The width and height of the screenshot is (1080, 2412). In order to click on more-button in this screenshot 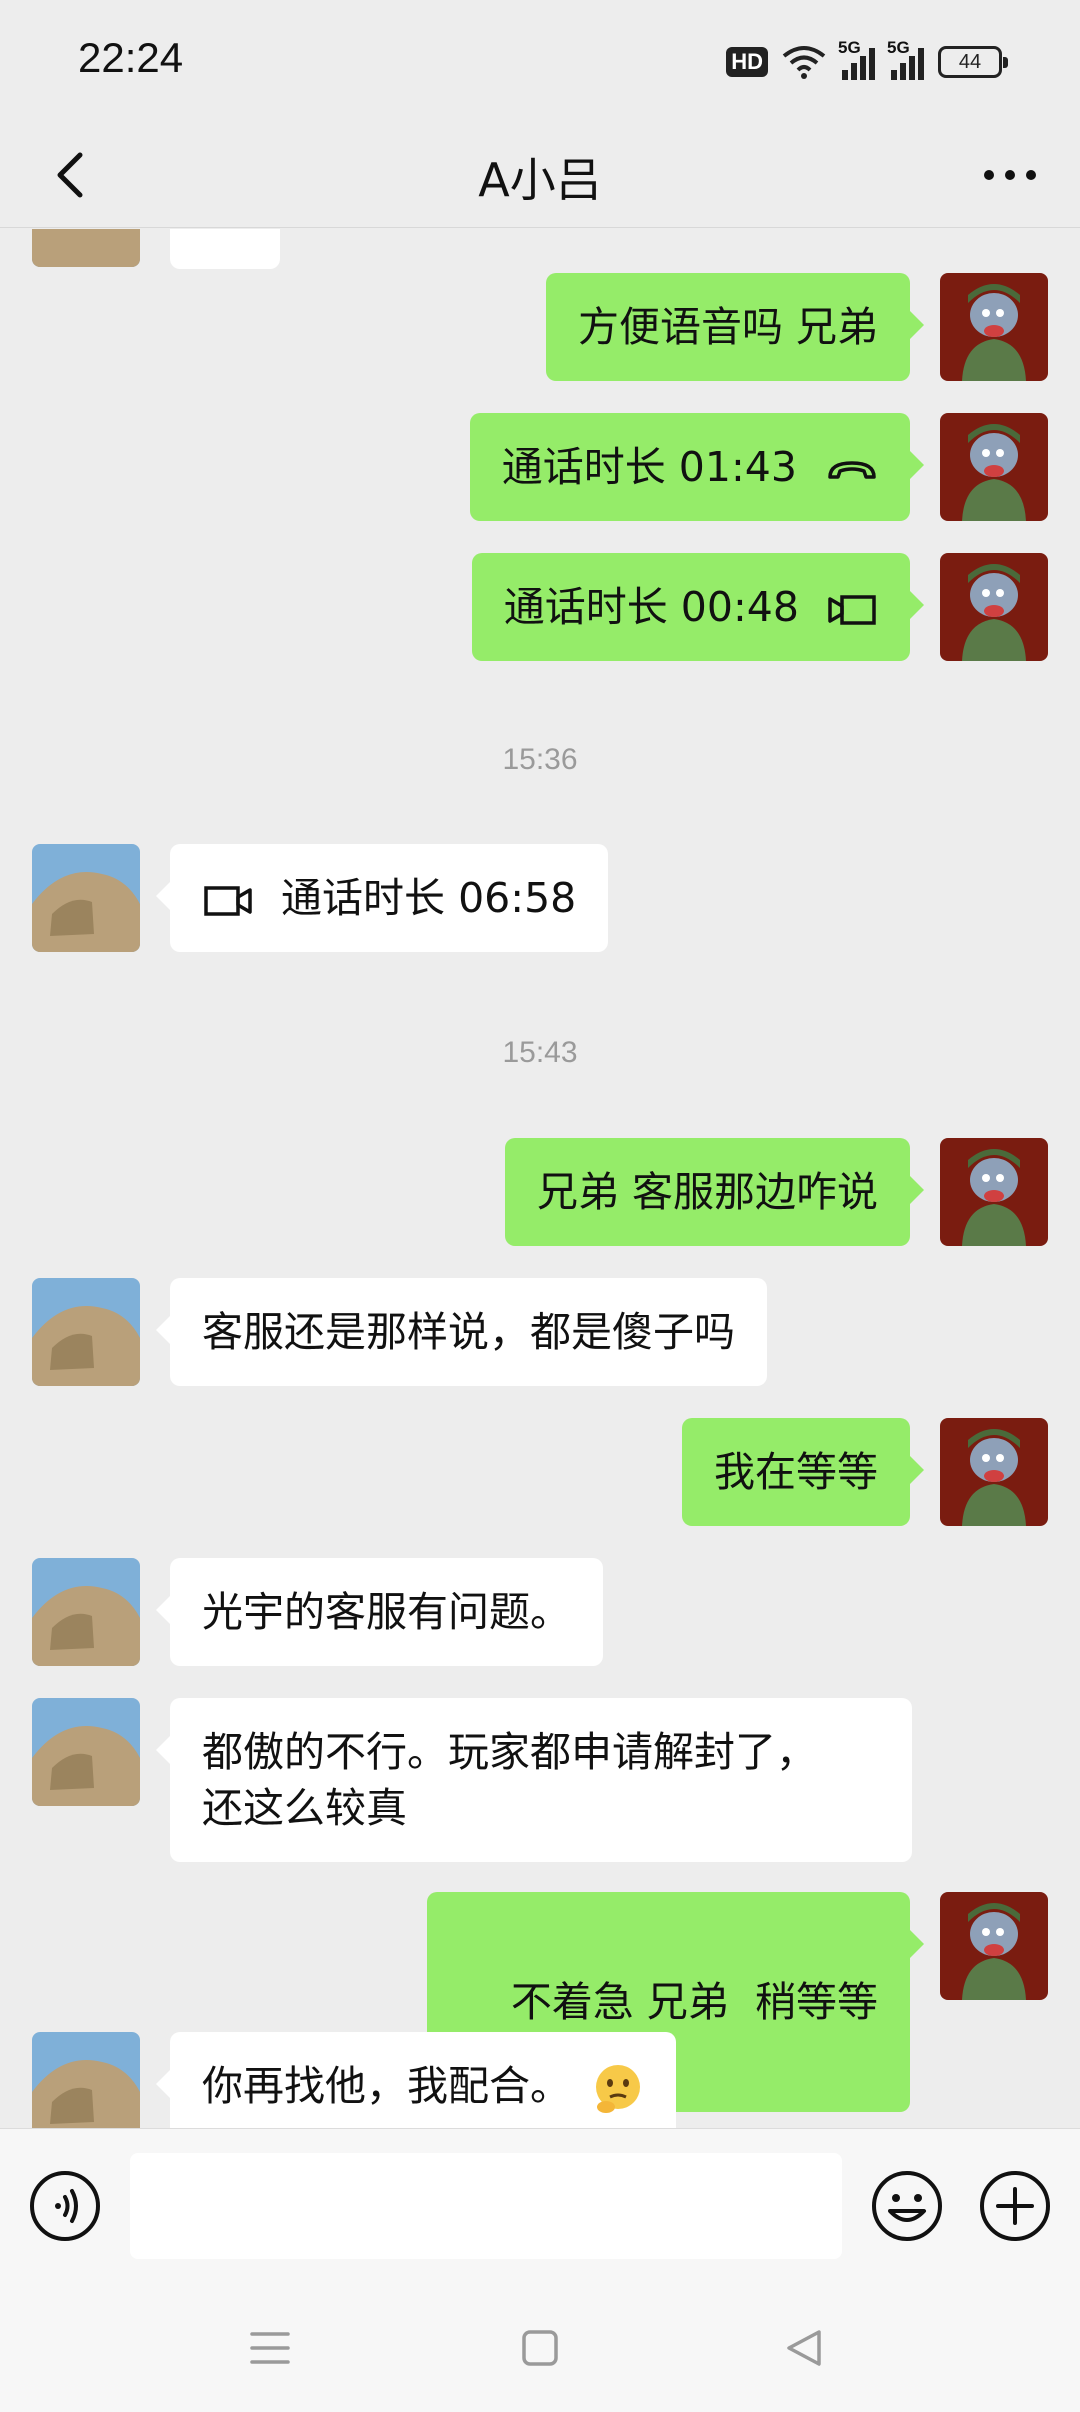, I will do `click(1010, 175)`.